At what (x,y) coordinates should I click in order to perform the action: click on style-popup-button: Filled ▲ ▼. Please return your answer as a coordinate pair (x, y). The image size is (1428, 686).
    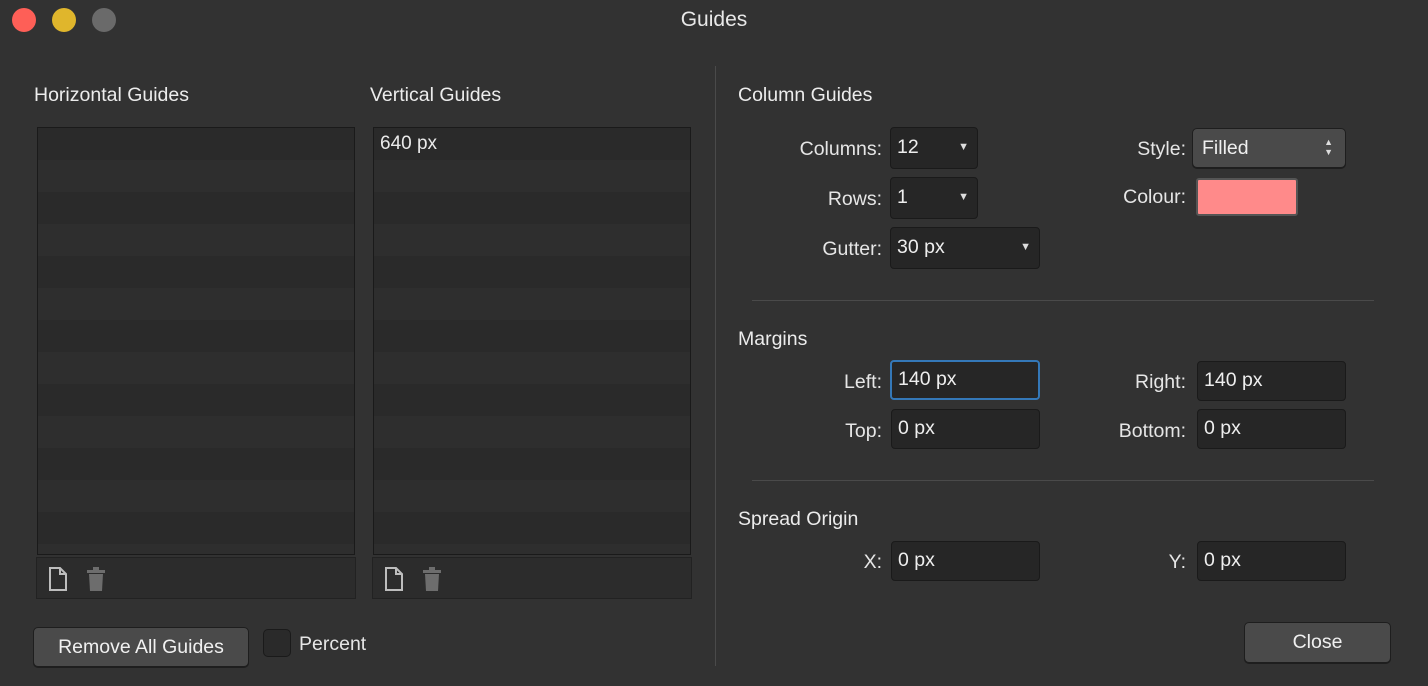
    Looking at the image, I should click on (1269, 148).